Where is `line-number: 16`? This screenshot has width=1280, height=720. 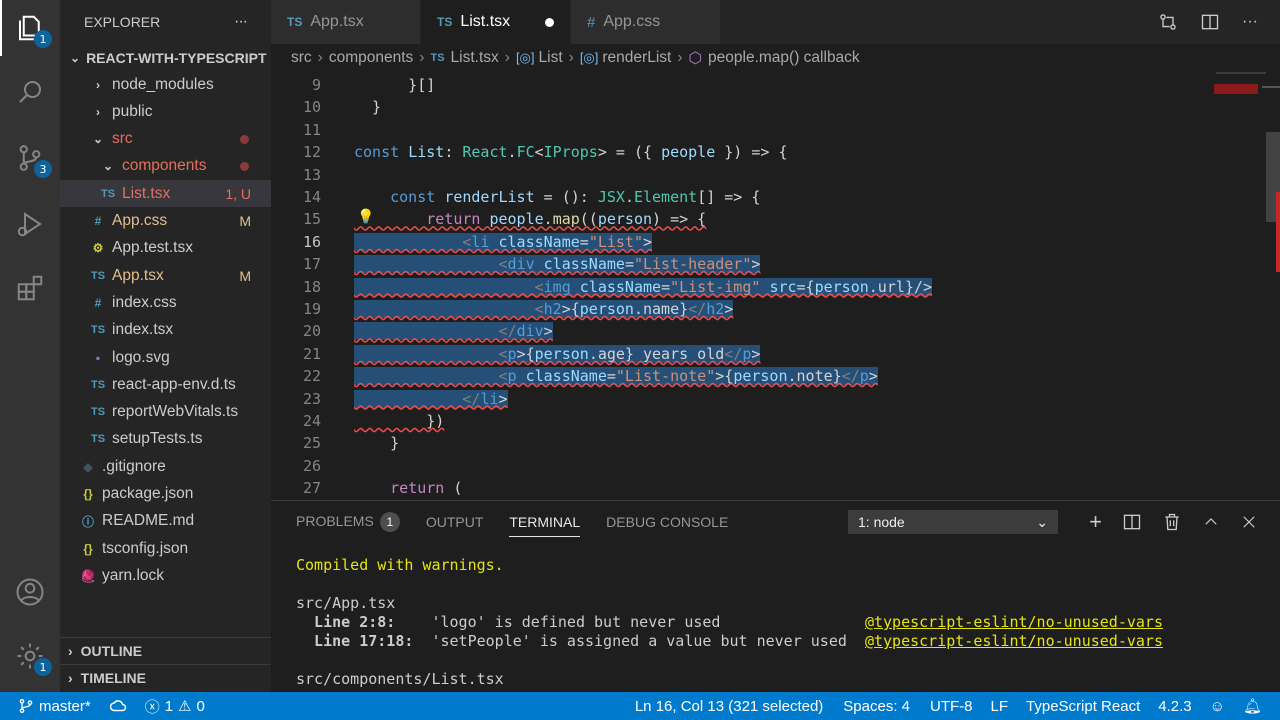 line-number: 16 is located at coordinates (311, 241).